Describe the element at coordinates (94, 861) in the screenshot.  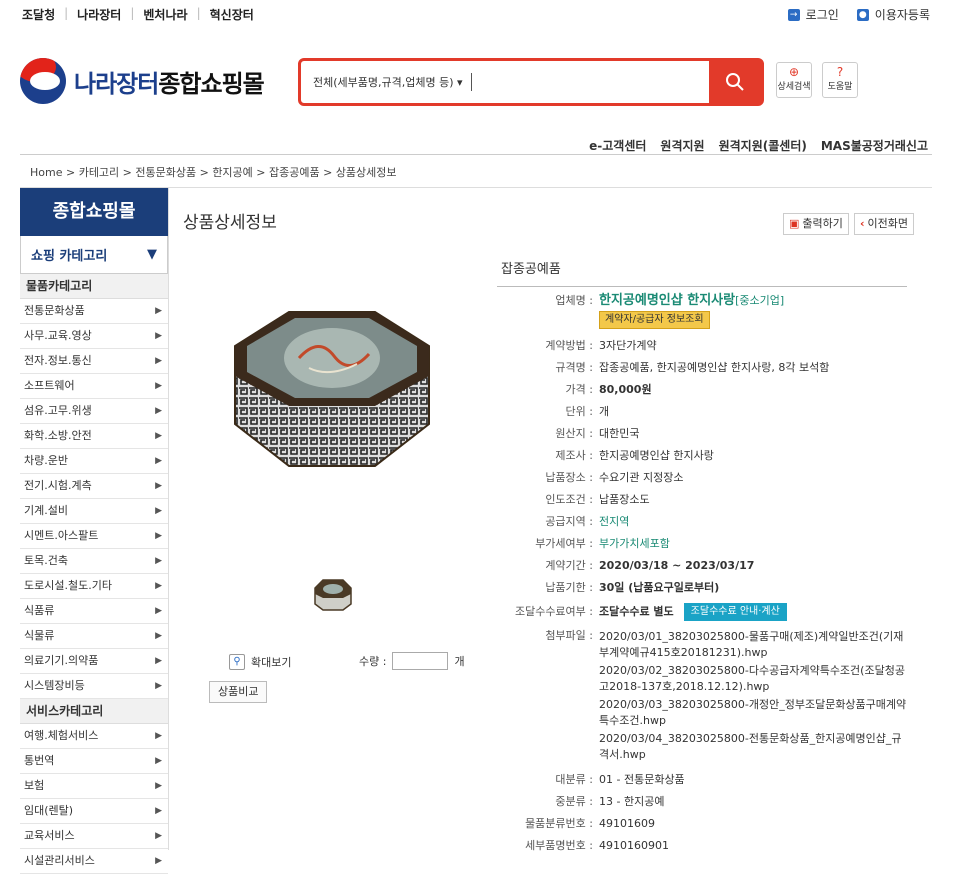
I see `service-category-item-5: 시설관리서비스 ▶` at that location.